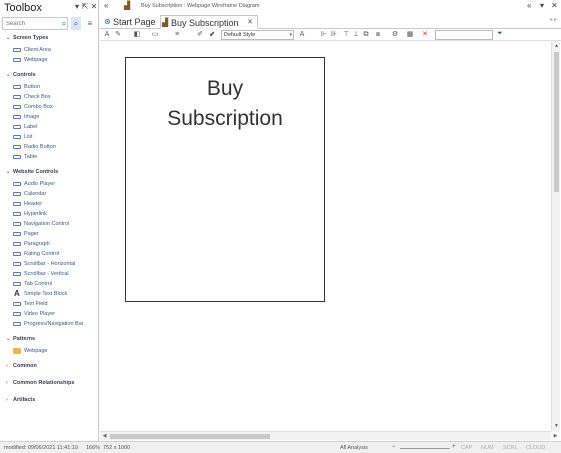 The width and height of the screenshot is (561, 453). I want to click on toolbox-item-rating-control: Rating Control, so click(49, 254).